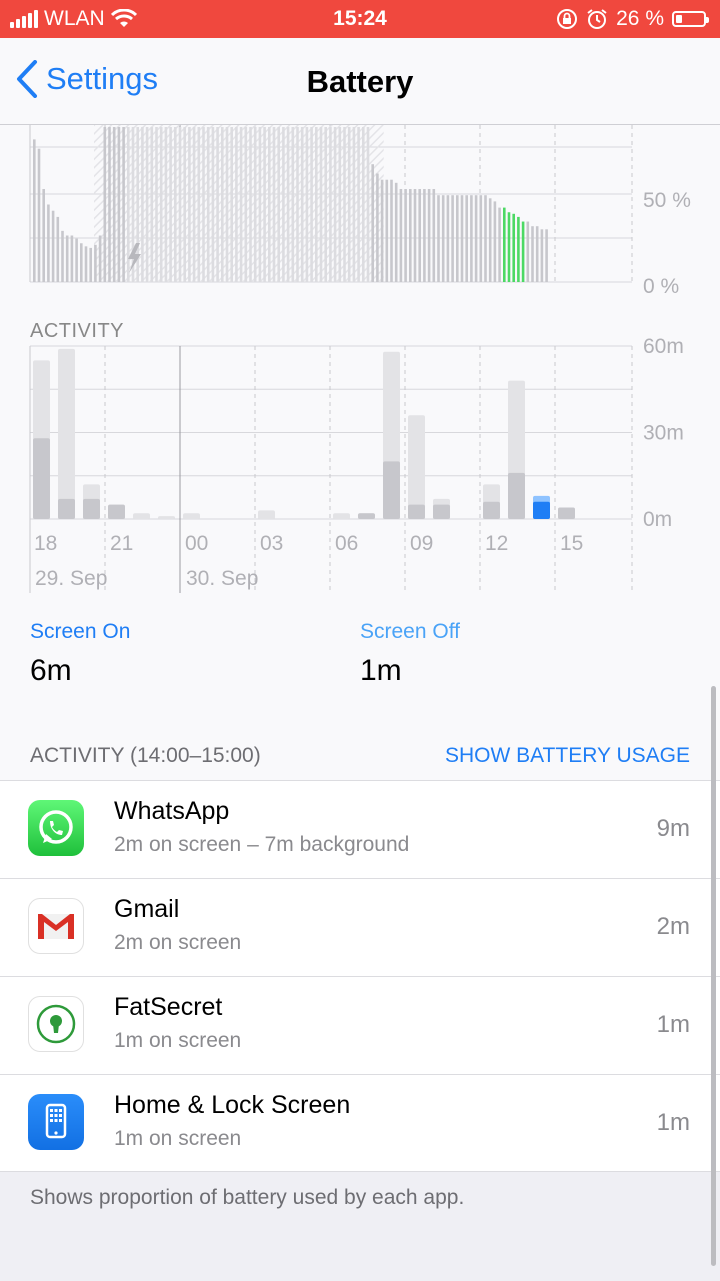 This screenshot has height=1281, width=720. What do you see at coordinates (56, 1024) in the screenshot?
I see `fatsecret-icon` at bounding box center [56, 1024].